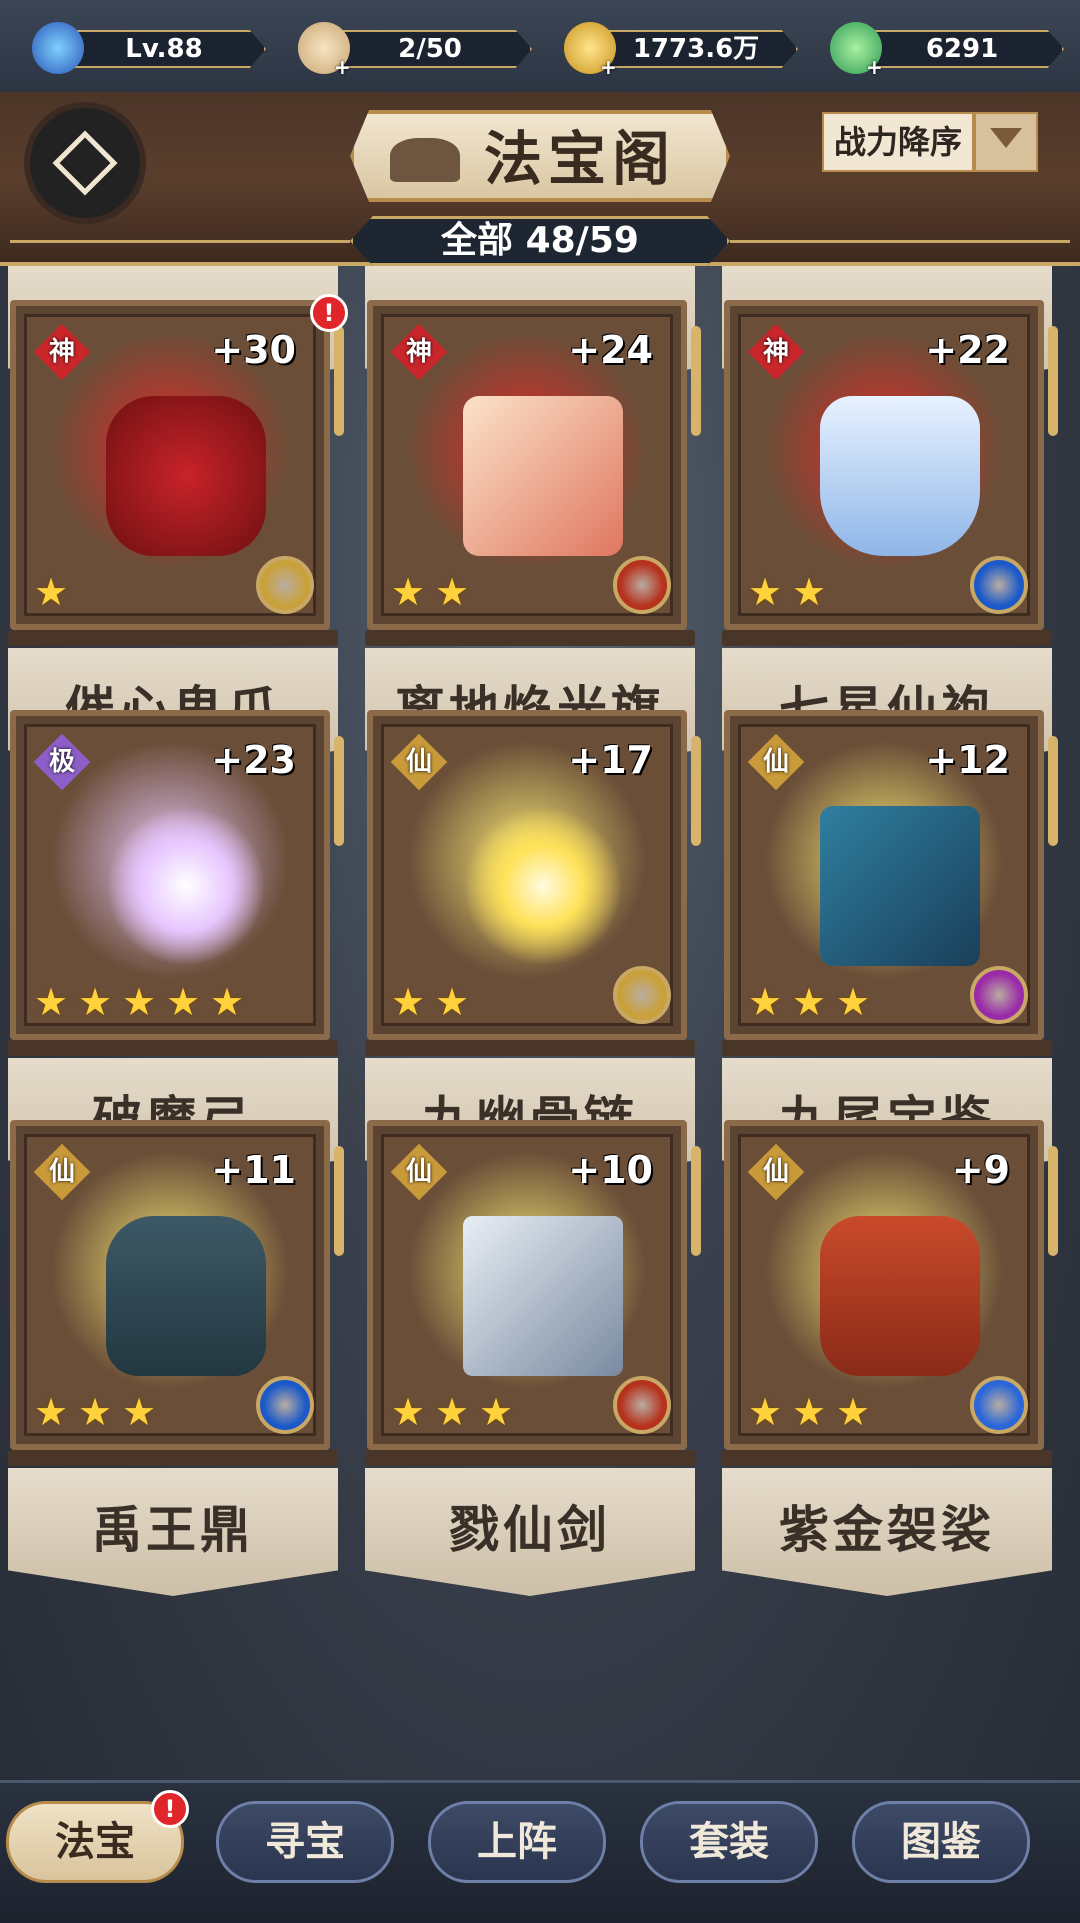 The width and height of the screenshot is (1080, 1923). What do you see at coordinates (343, 67) in the screenshot?
I see `add-bun-icon: +` at bounding box center [343, 67].